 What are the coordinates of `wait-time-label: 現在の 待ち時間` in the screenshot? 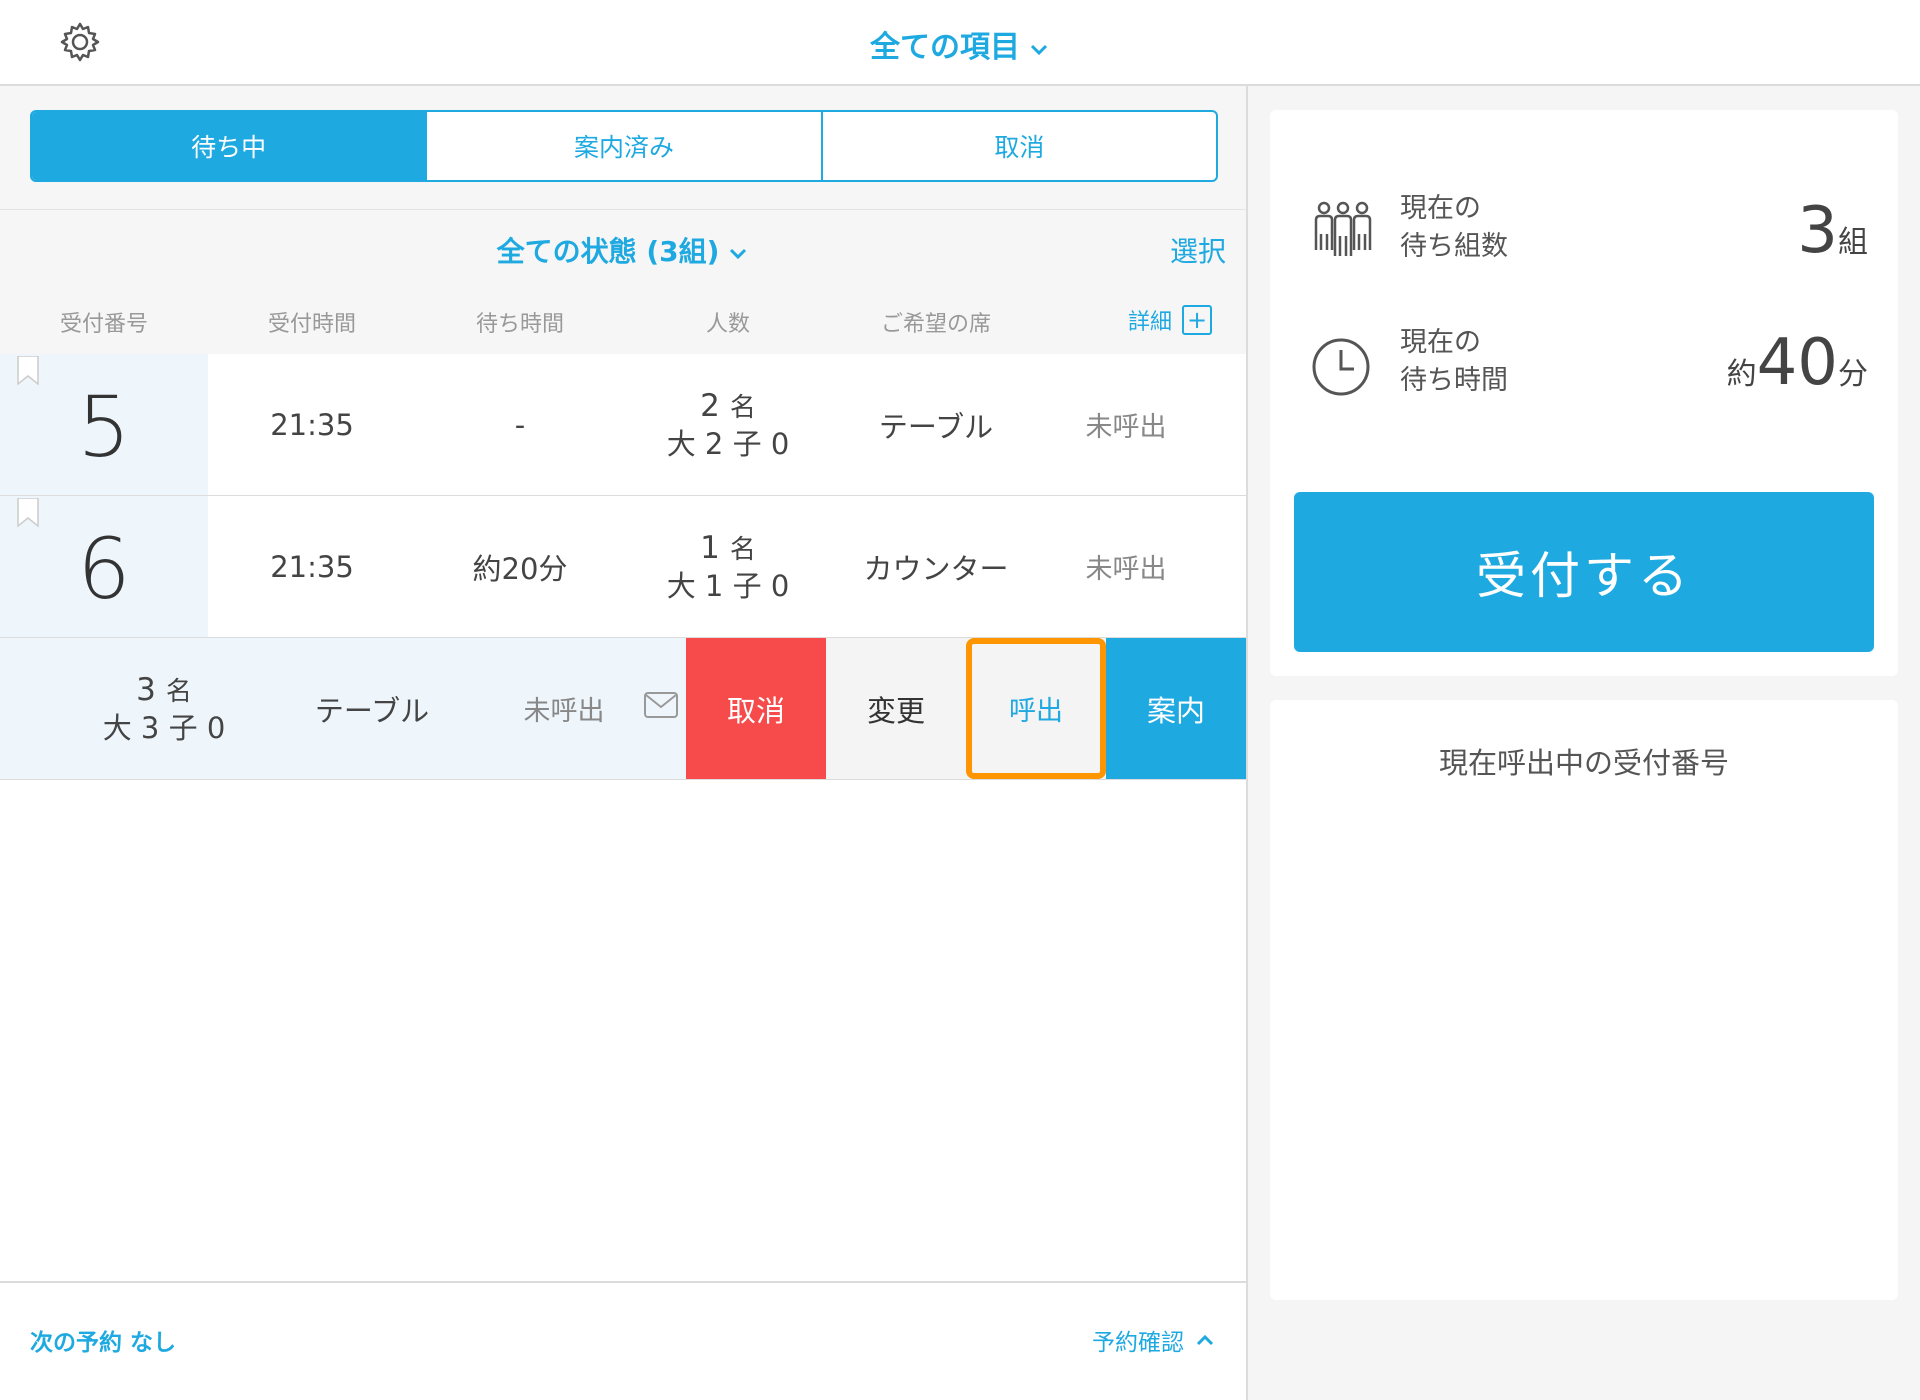 It's located at (1454, 361).